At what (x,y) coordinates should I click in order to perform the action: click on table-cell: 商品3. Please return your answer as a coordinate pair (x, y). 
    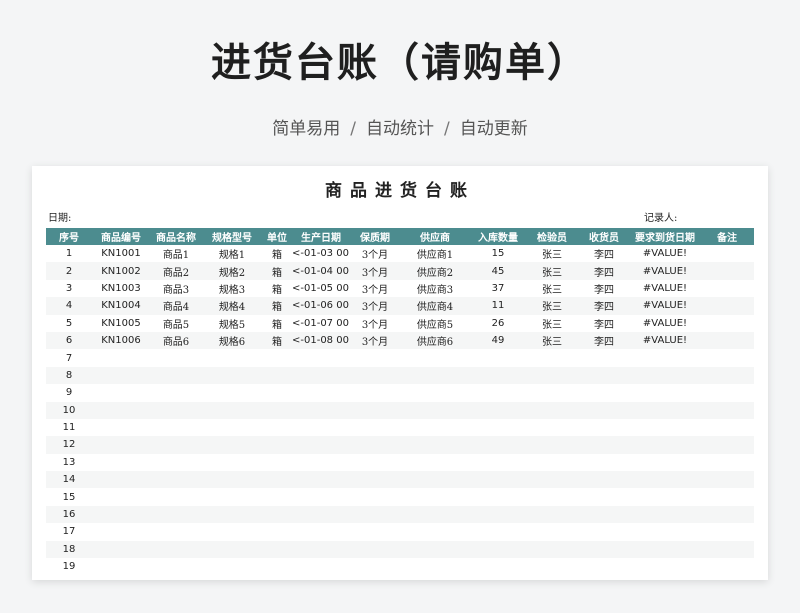
    Looking at the image, I should click on (176, 288).